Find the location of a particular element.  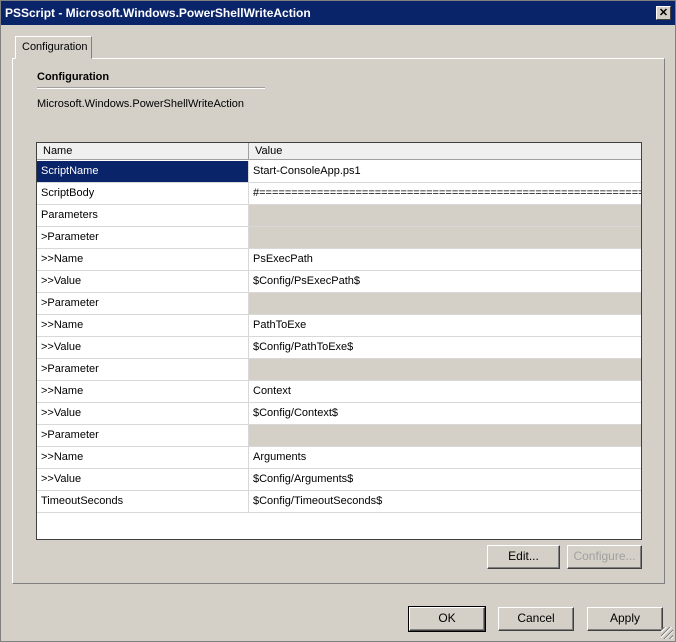

close-button: ✕ is located at coordinates (663, 13).